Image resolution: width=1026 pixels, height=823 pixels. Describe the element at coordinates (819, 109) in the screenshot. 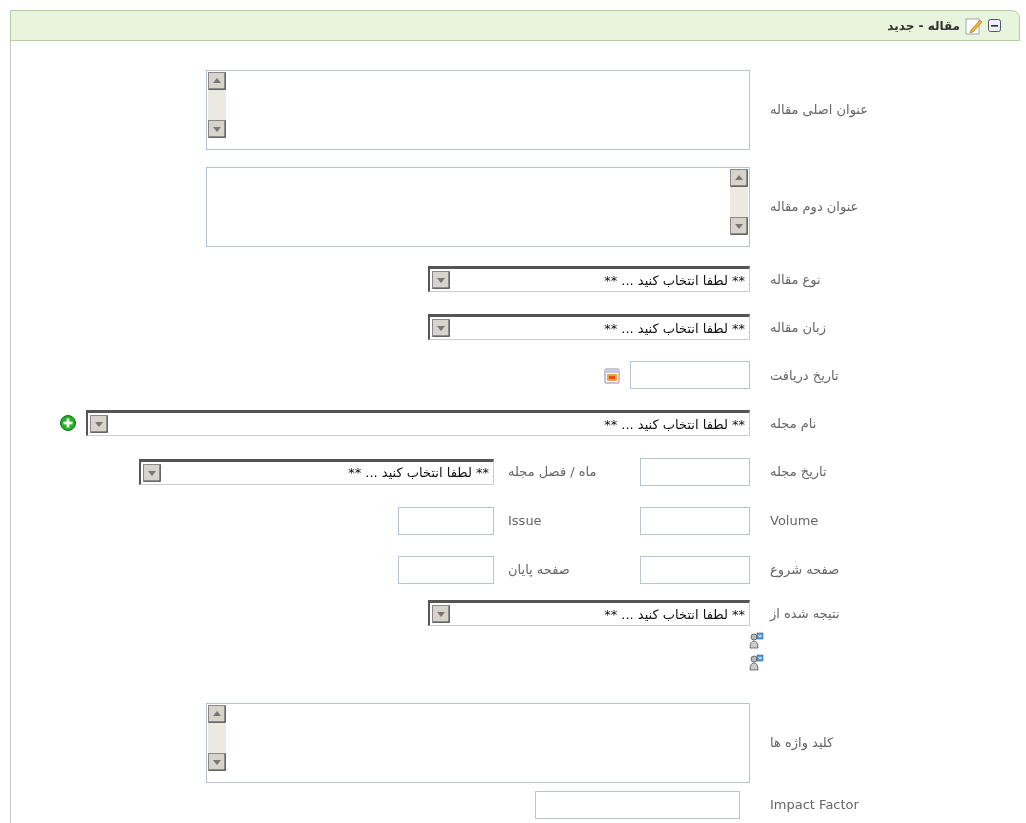

I see `field-label: عنوان اصلی مقاله` at that location.